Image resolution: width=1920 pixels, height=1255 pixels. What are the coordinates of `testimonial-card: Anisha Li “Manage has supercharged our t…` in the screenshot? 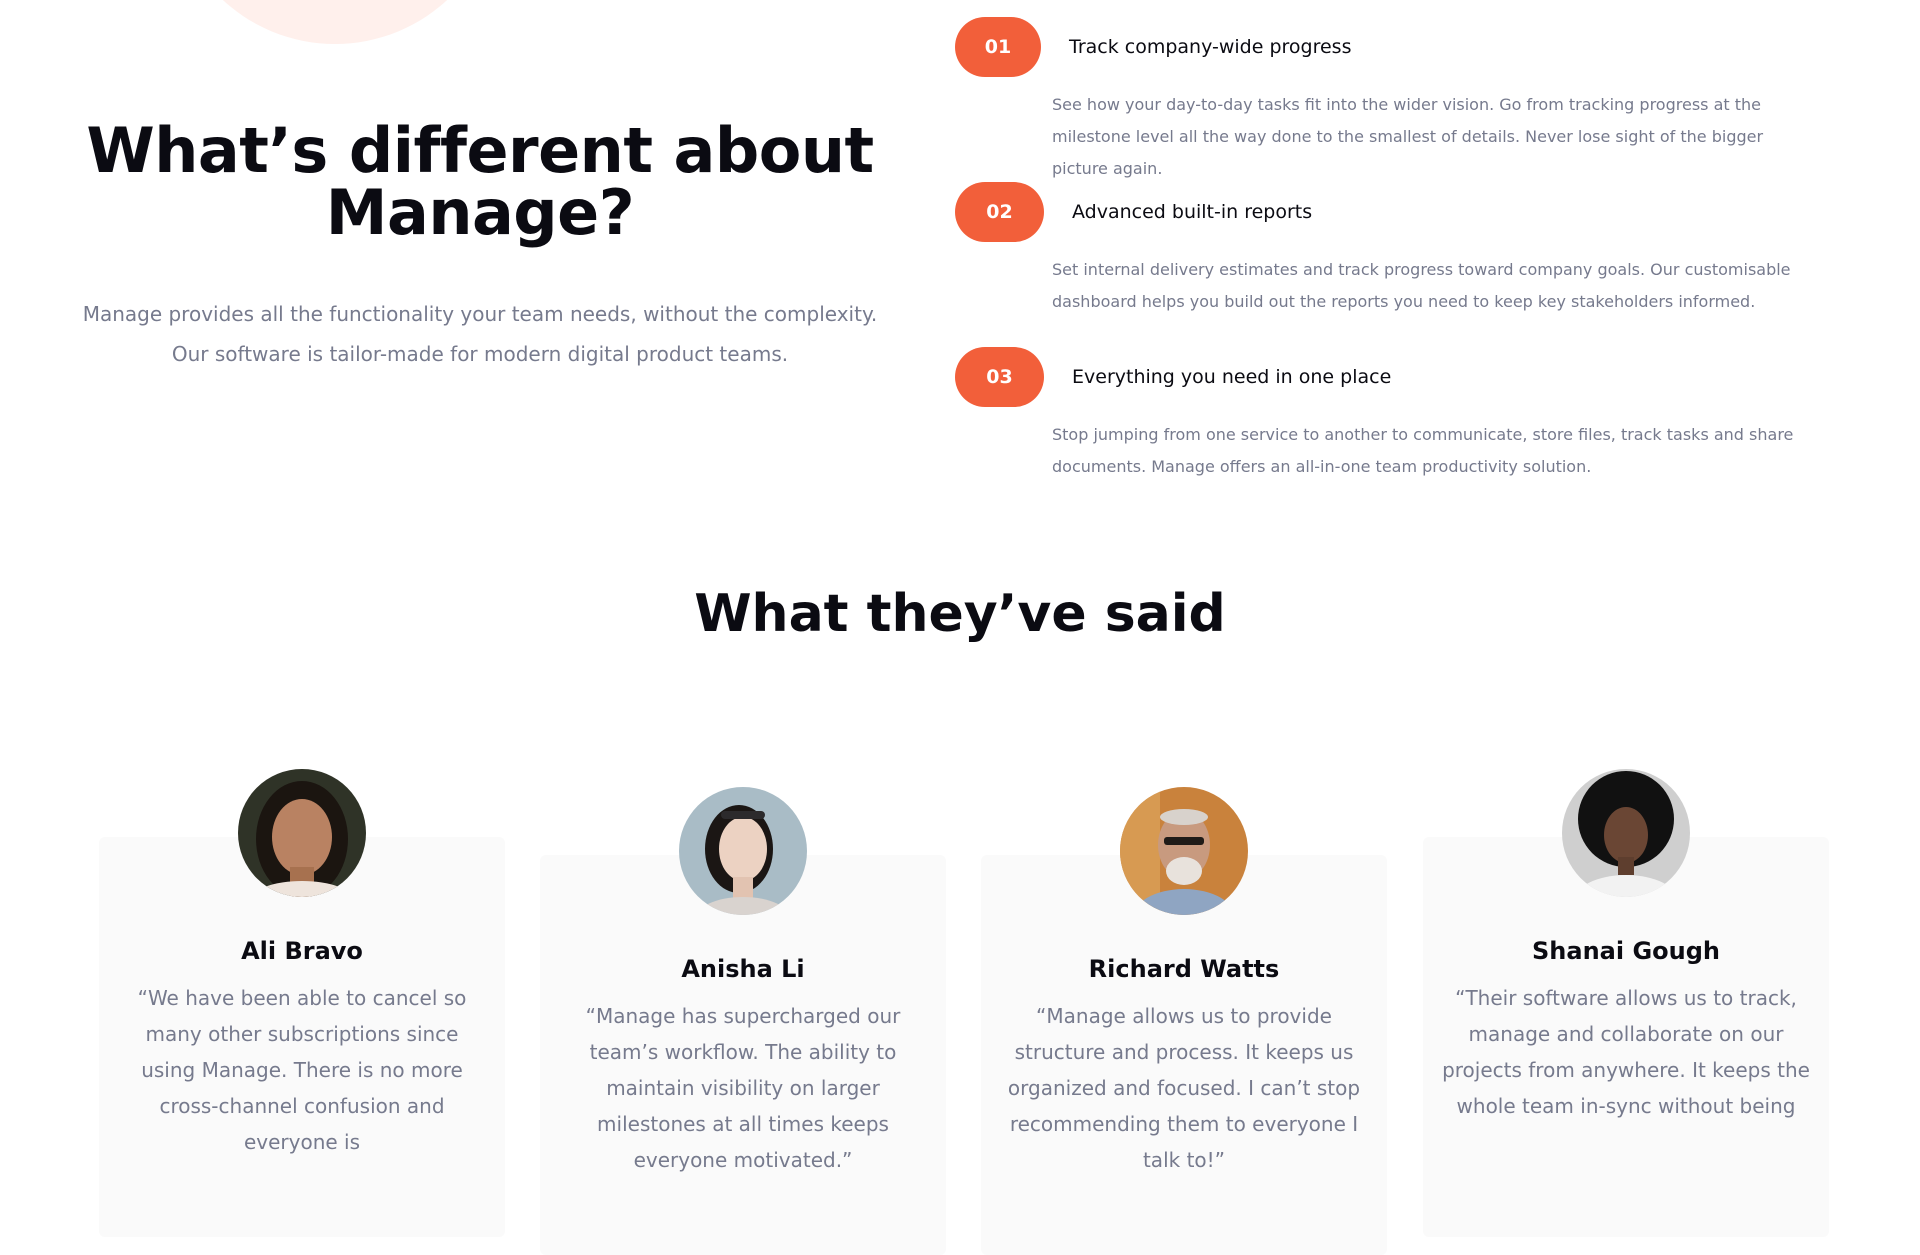 It's located at (743, 1055).